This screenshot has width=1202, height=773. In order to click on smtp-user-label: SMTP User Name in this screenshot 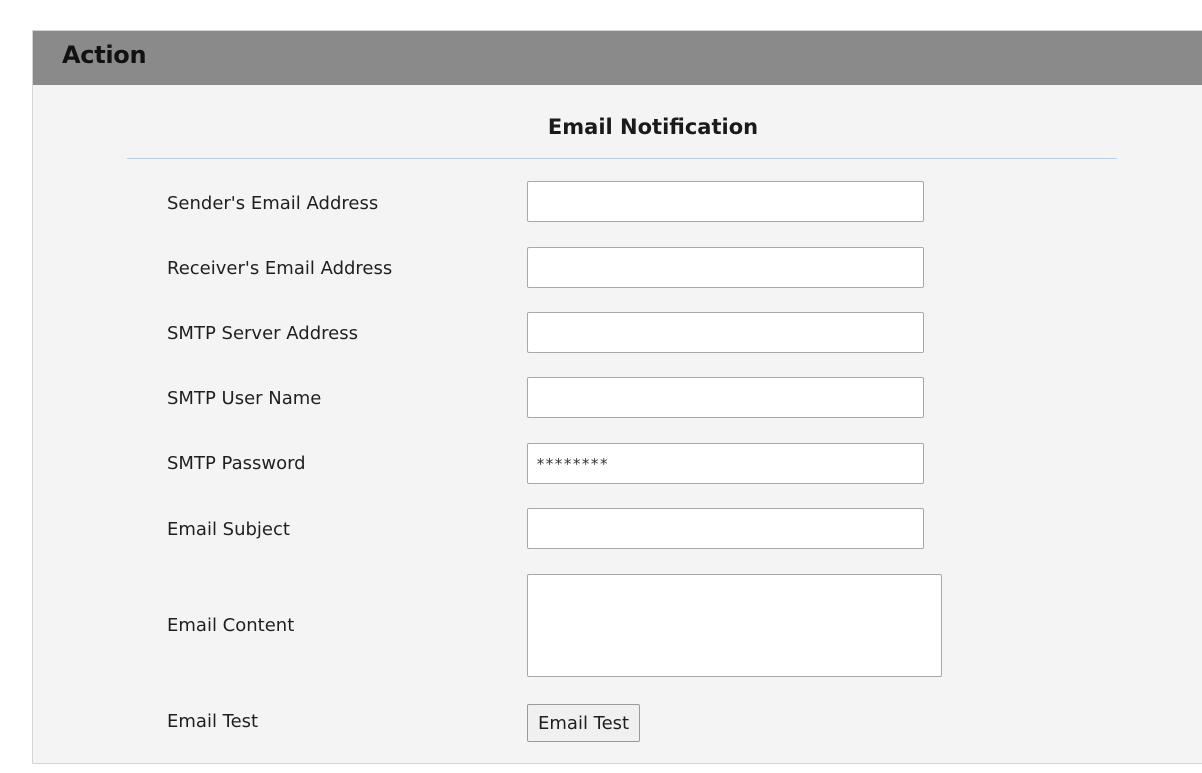, I will do `click(244, 398)`.